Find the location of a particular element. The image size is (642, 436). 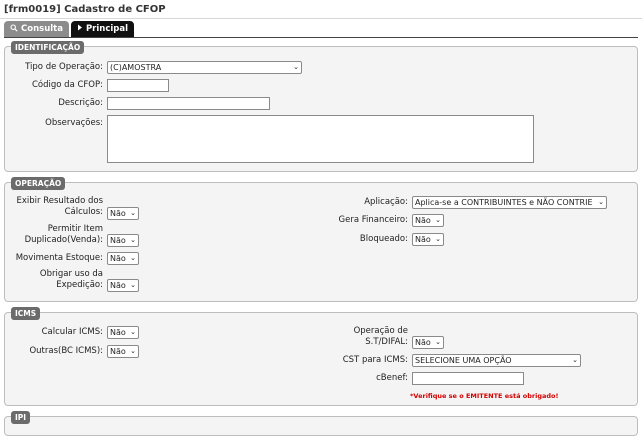

cbenef-input is located at coordinates (468, 378).